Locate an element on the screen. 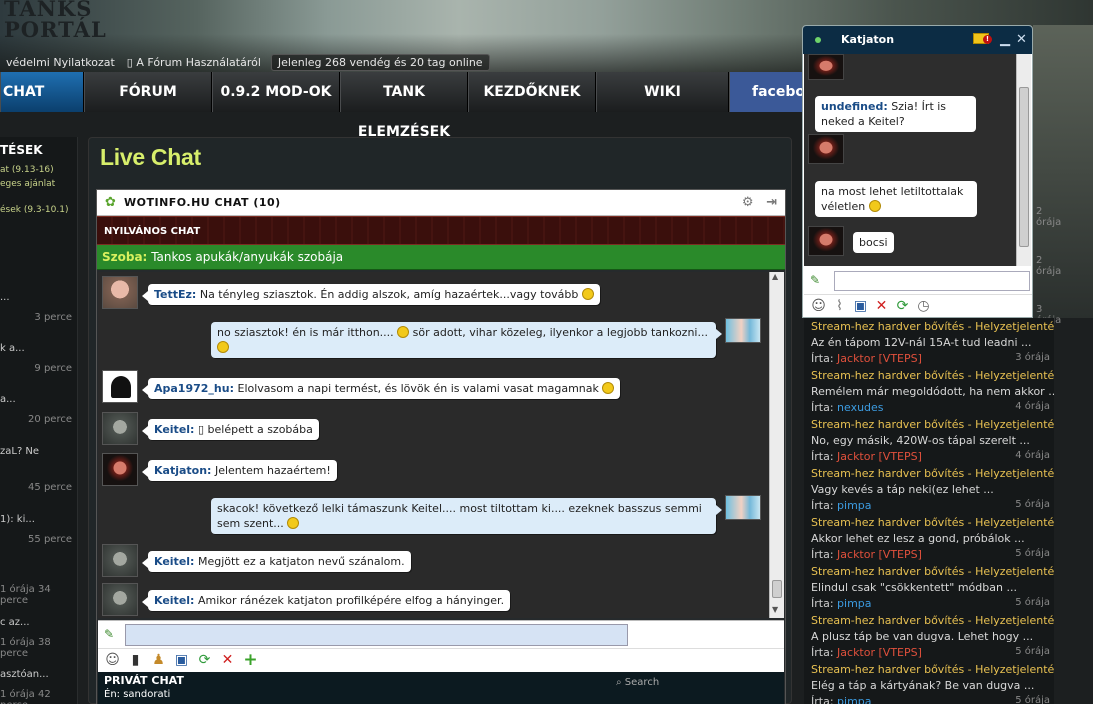 This screenshot has width=1093, height=704. close-icon: ✕ is located at coordinates (1021, 40).